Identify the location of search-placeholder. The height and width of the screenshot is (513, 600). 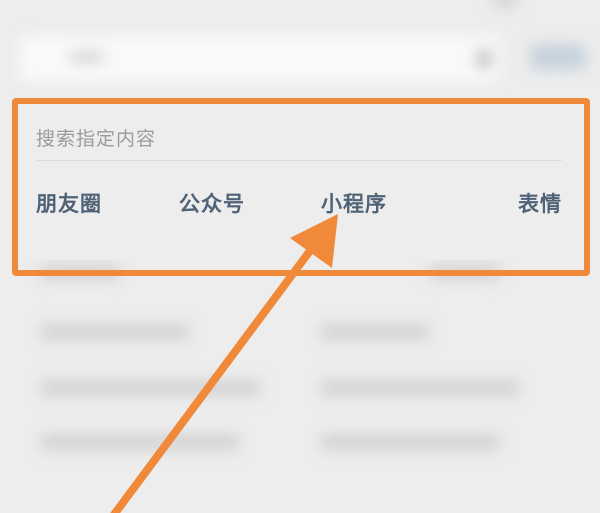
(87, 57).